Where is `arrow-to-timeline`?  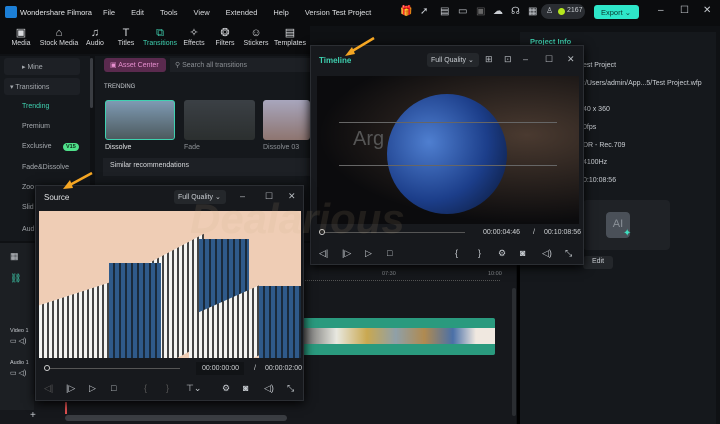 arrow-to-timeline is located at coordinates (360, 46).